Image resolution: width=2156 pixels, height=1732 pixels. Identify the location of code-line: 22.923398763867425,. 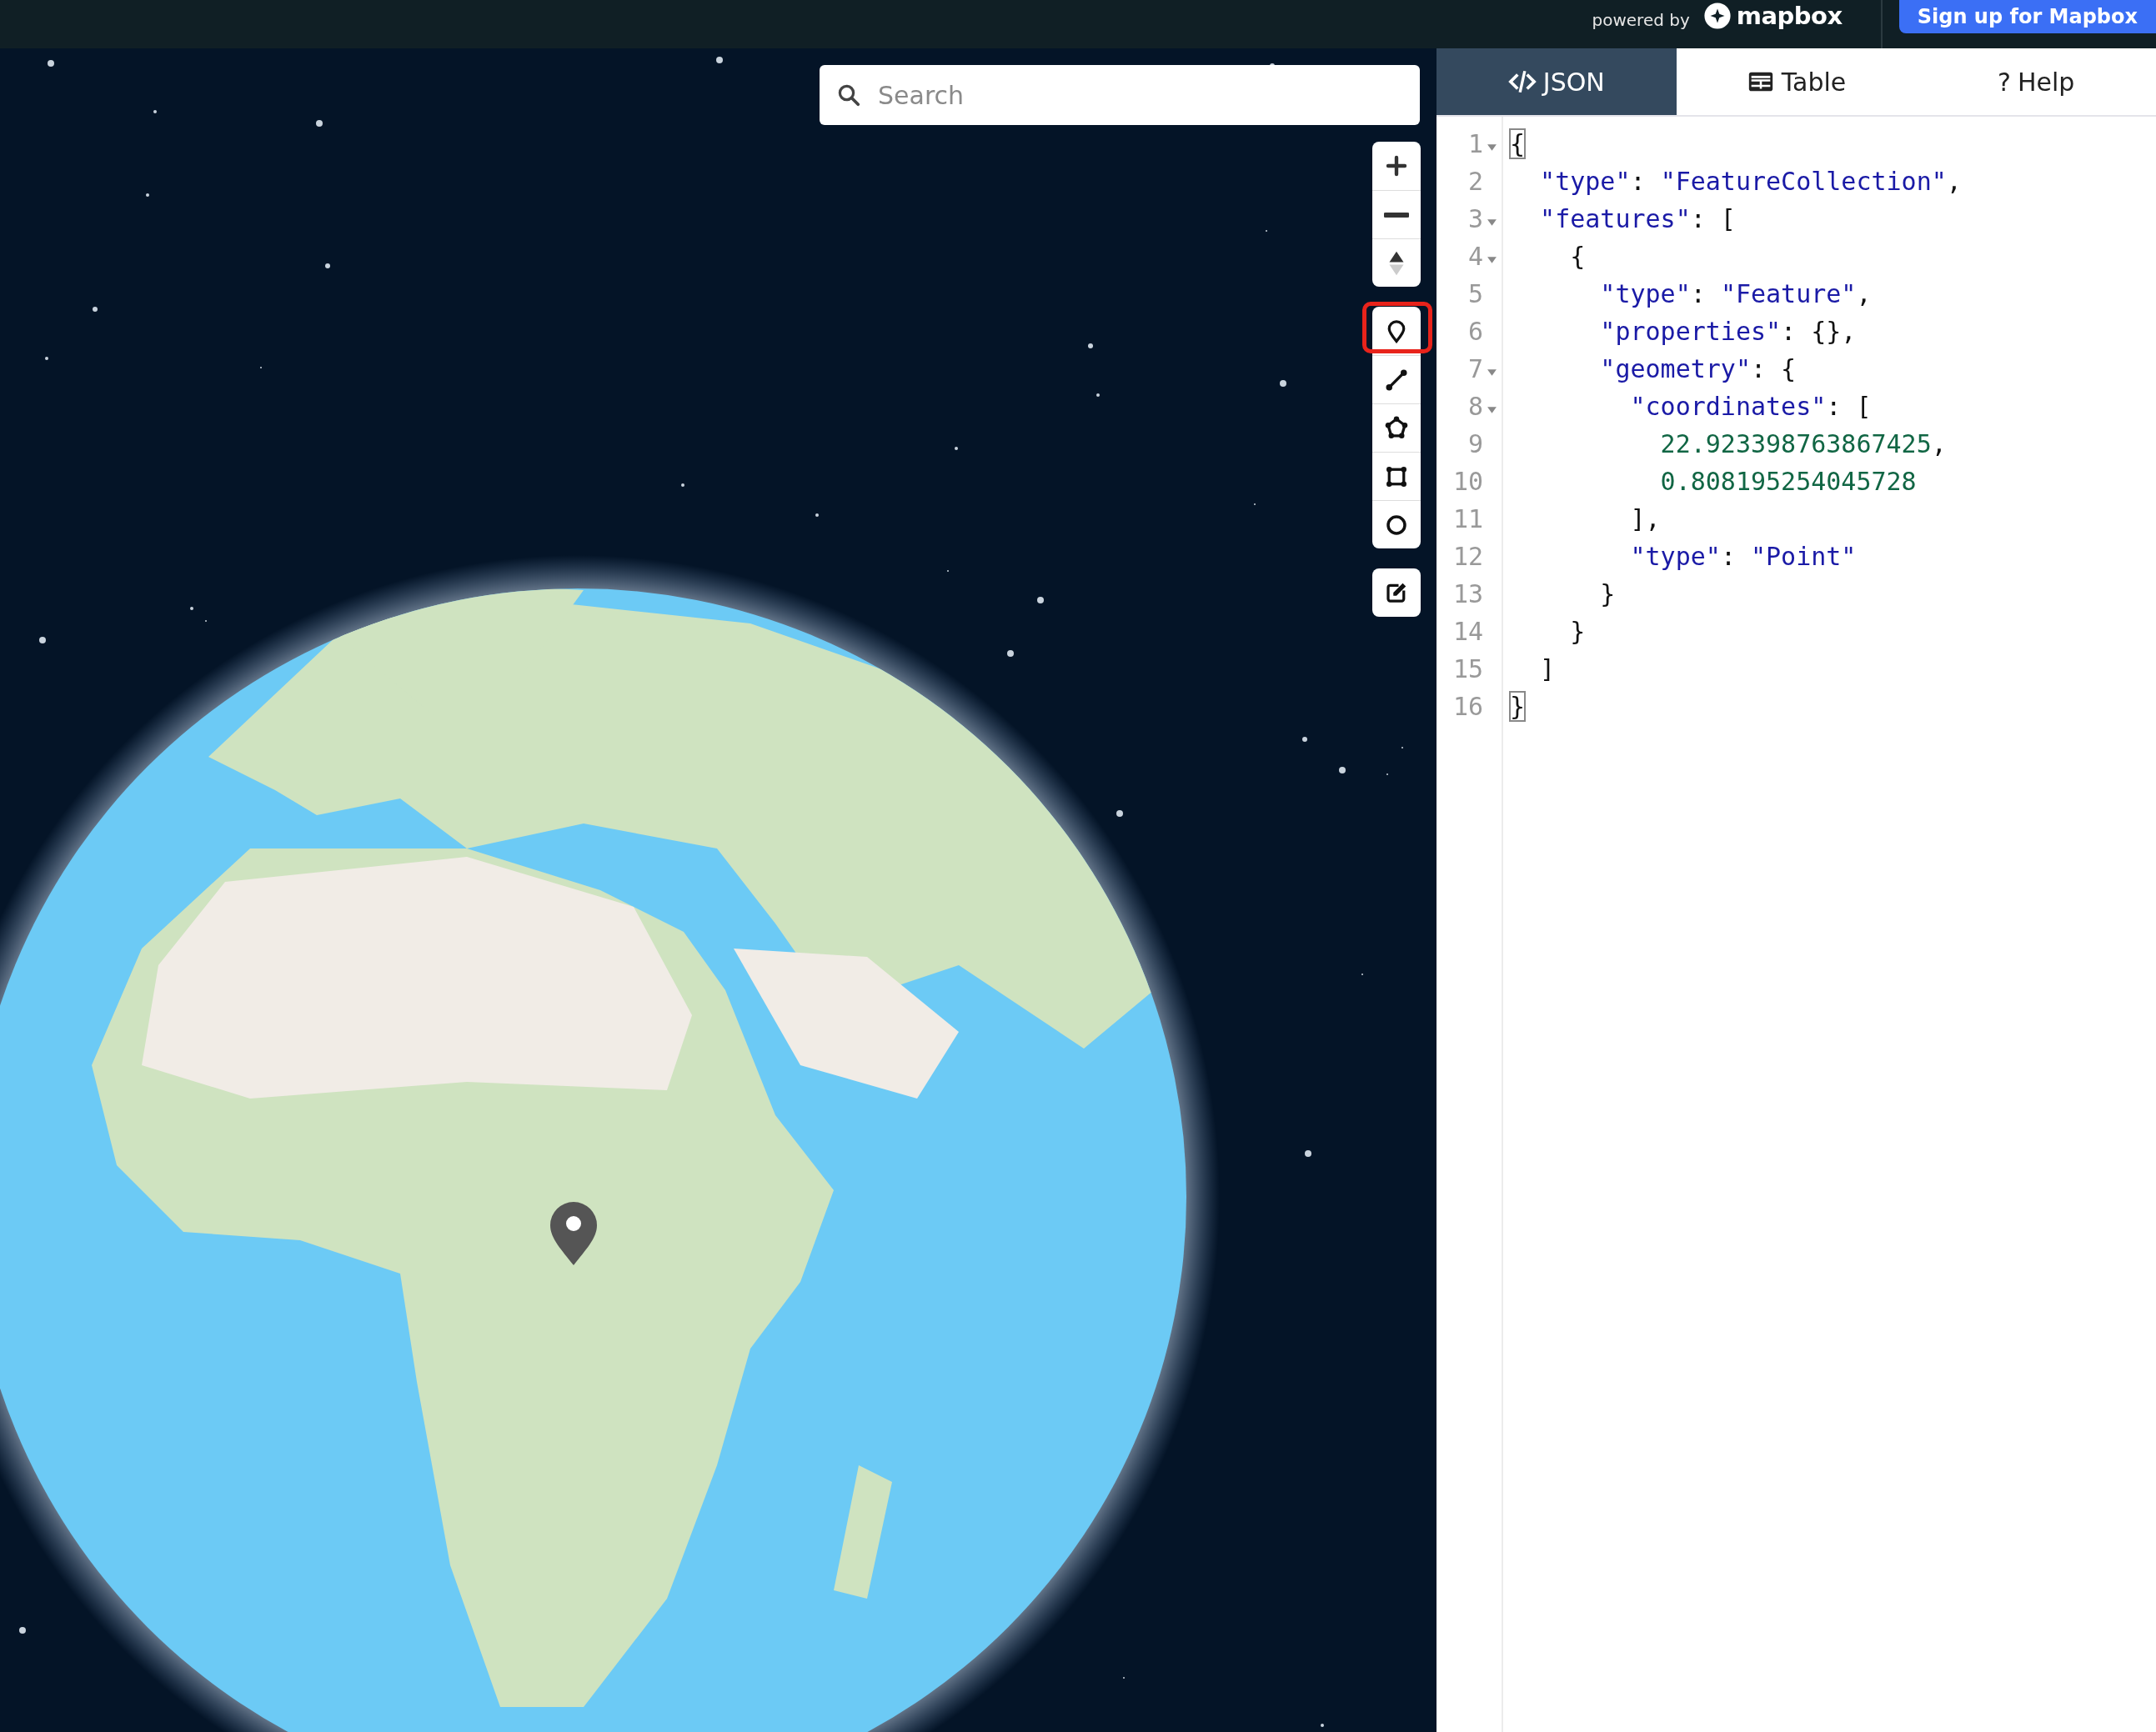
(1804, 444).